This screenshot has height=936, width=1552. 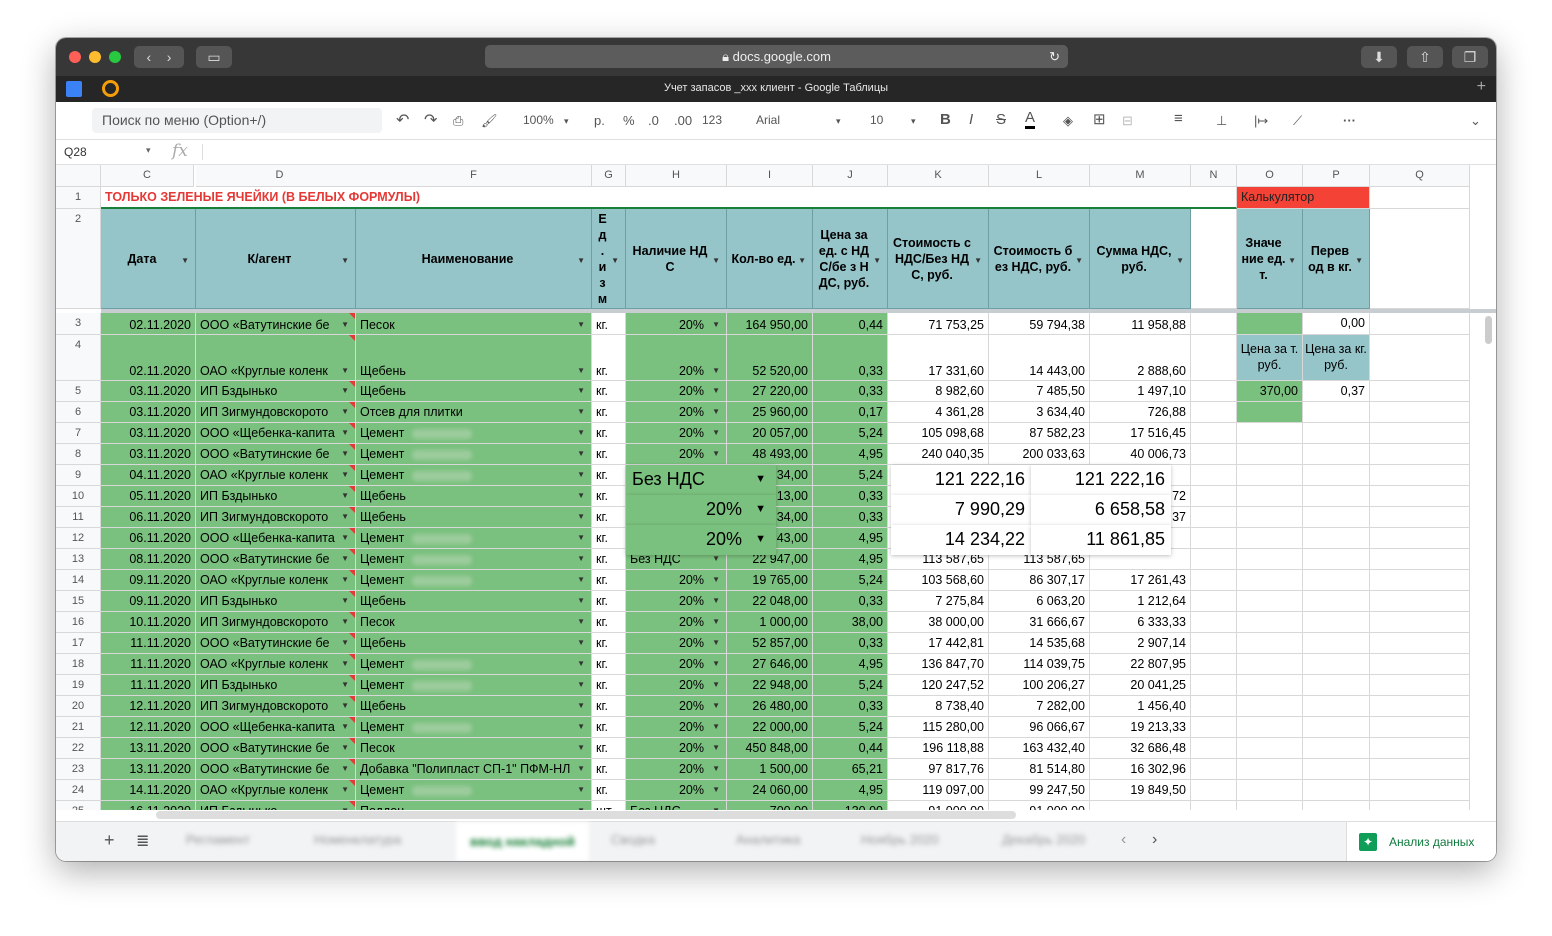 What do you see at coordinates (1039, 622) in the screenshot?
I see `cost-novat-cell: 31 666,67` at bounding box center [1039, 622].